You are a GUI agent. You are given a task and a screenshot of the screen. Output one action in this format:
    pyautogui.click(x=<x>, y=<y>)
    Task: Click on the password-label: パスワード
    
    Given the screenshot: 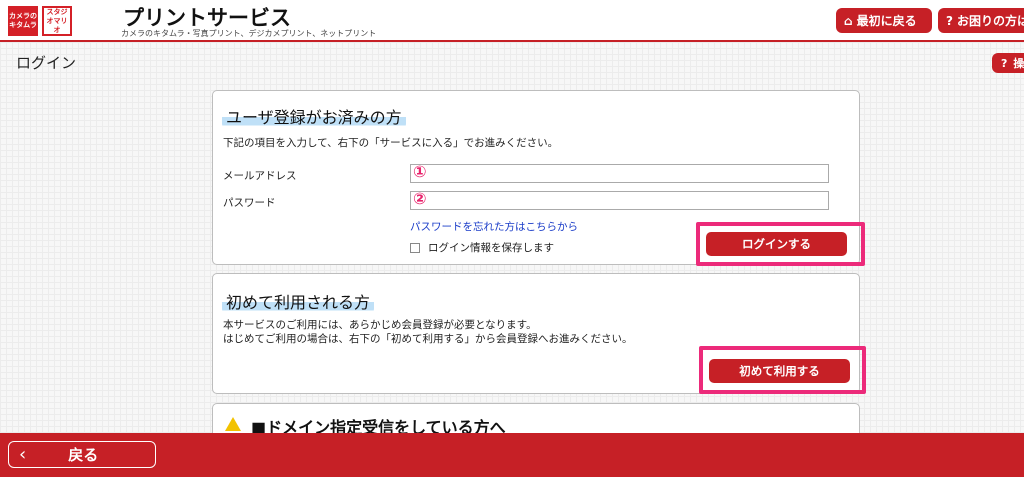 What is the action you would take?
    pyautogui.click(x=249, y=203)
    